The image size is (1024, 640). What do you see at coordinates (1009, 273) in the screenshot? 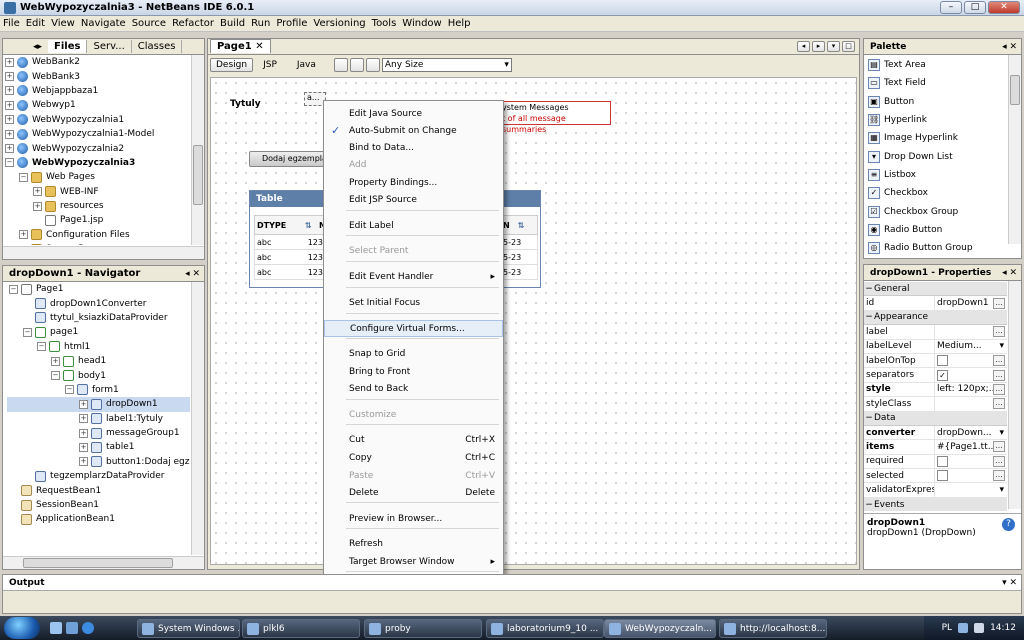
I see `properties-close-icon: ◂ ✕` at bounding box center [1009, 273].